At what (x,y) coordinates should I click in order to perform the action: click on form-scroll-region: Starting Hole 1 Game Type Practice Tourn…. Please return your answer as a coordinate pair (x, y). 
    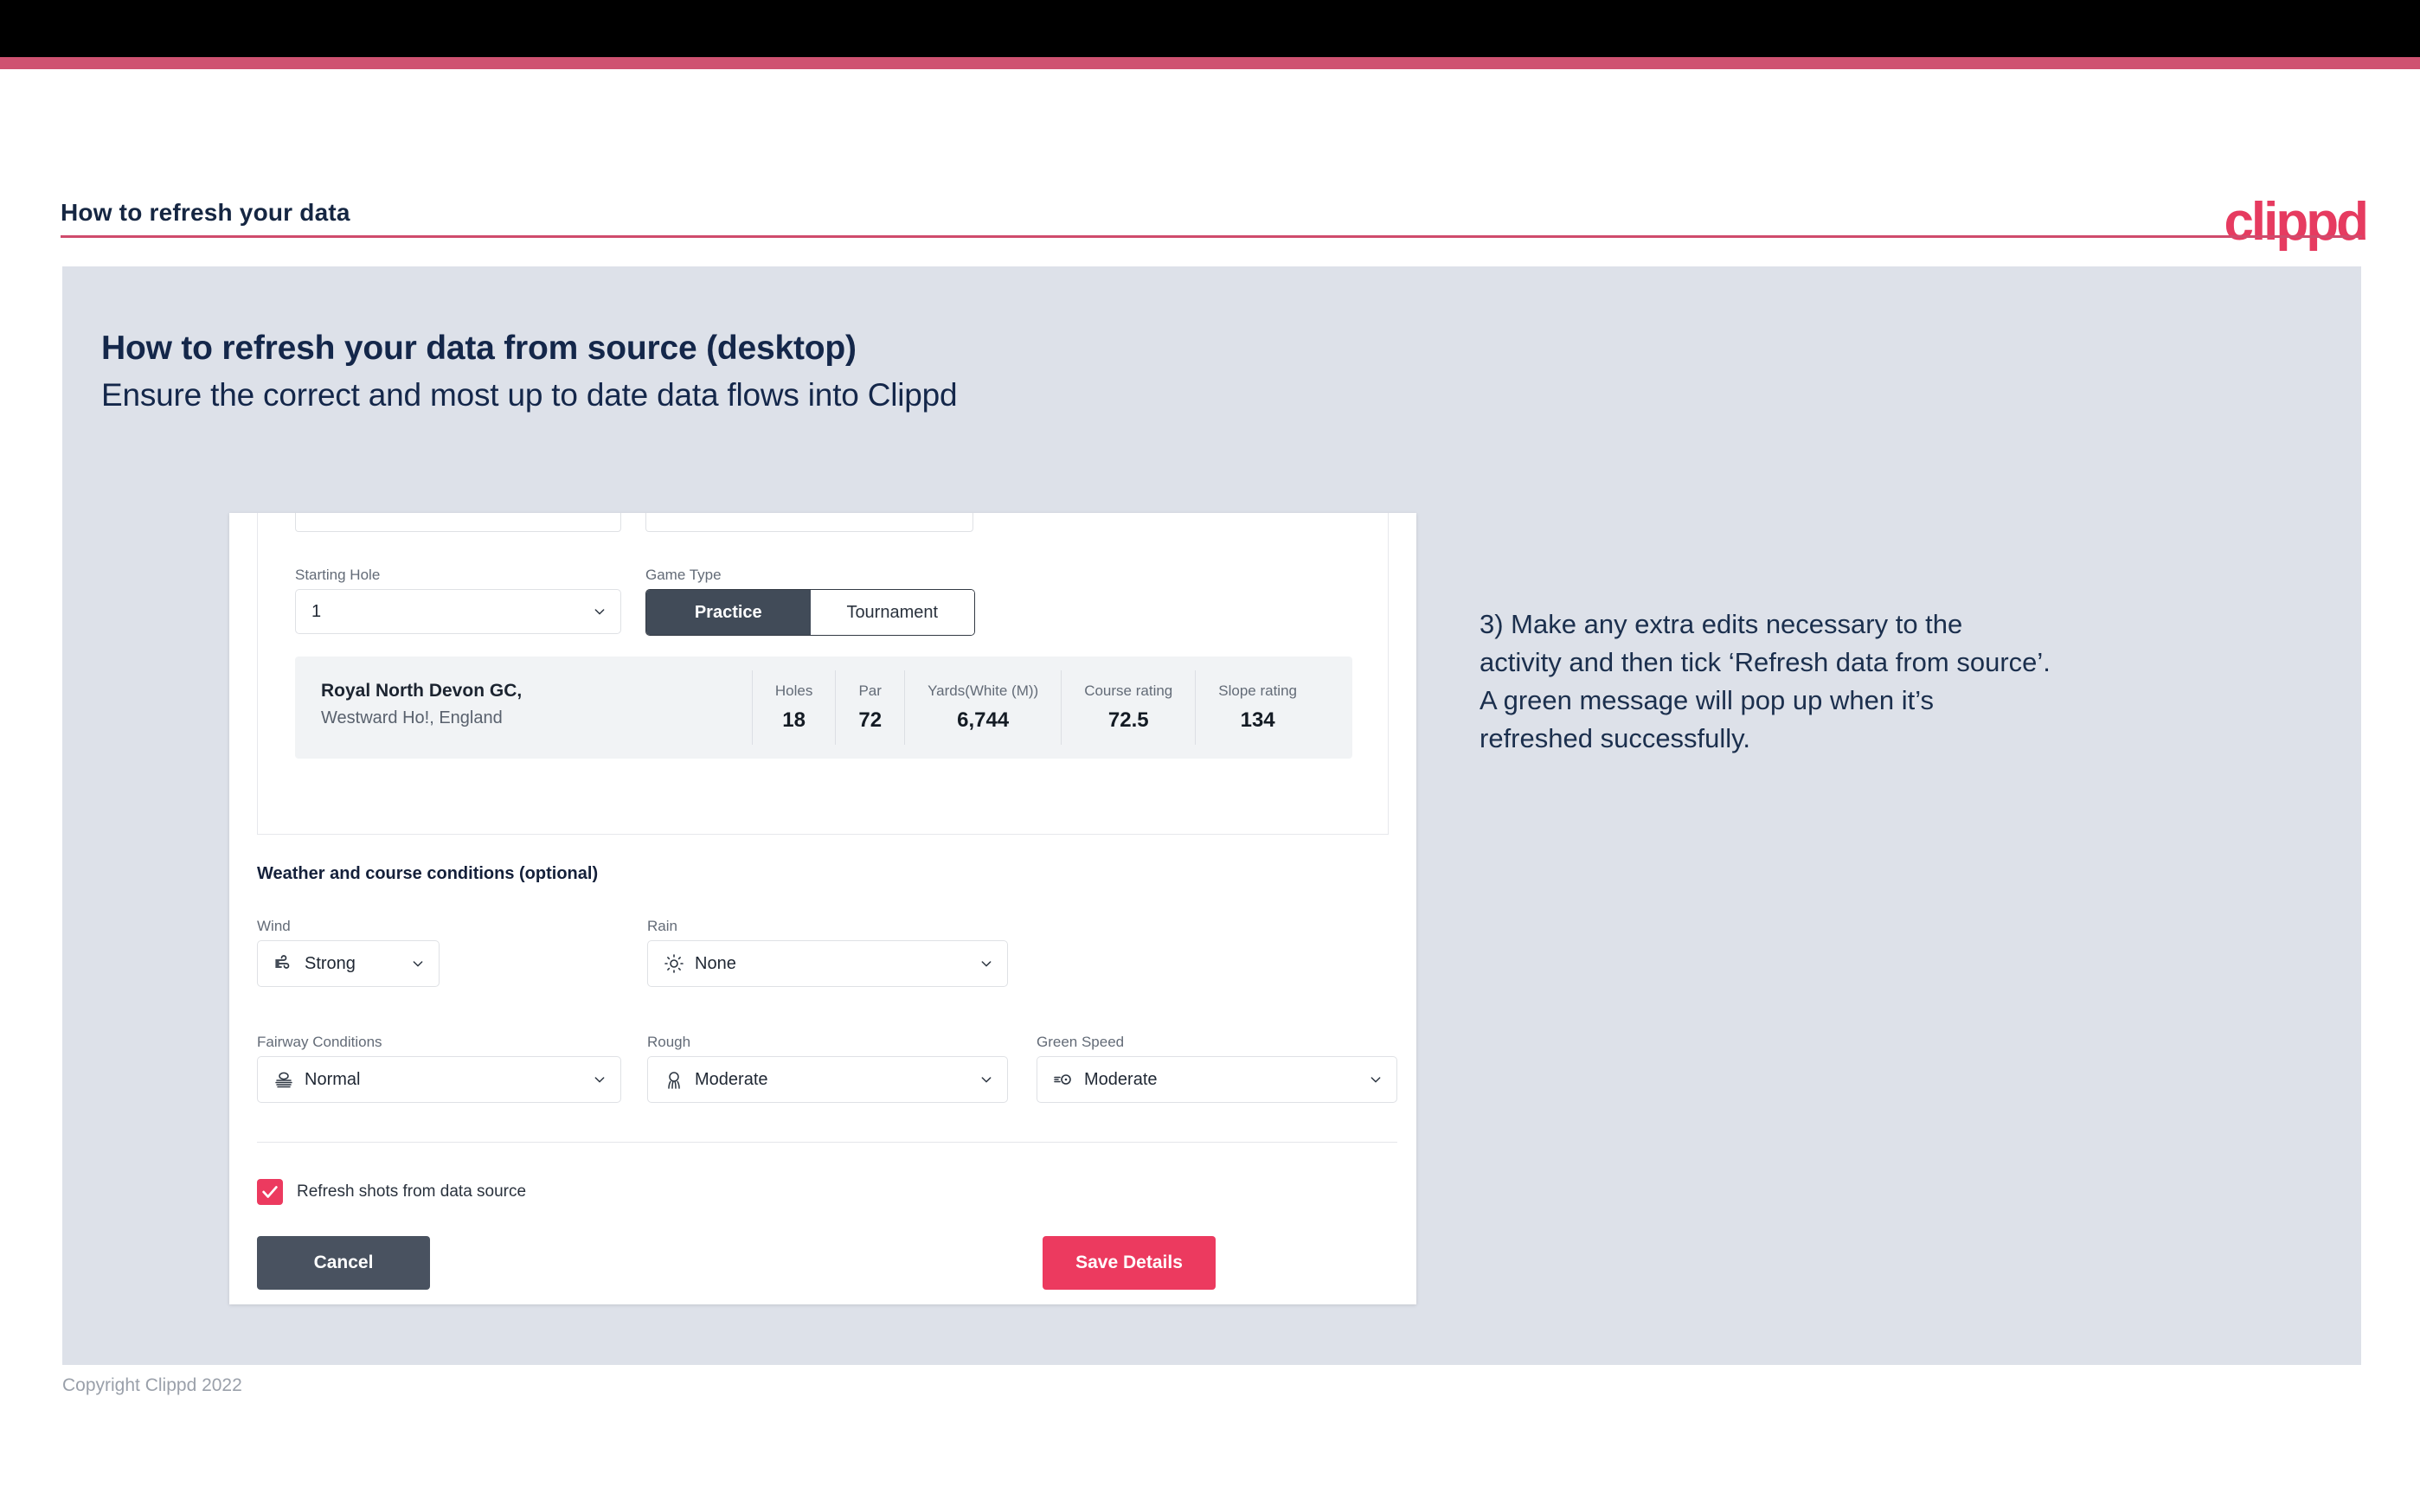
    Looking at the image, I should click on (823, 674).